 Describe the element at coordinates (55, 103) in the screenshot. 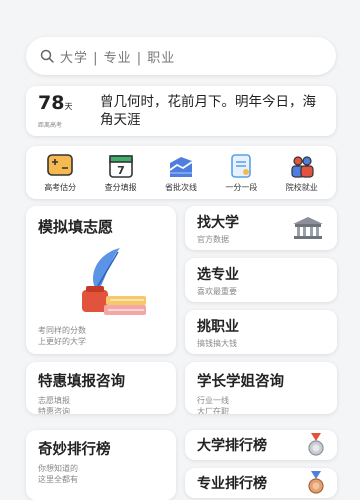

I see `countdown-days: 78天` at that location.